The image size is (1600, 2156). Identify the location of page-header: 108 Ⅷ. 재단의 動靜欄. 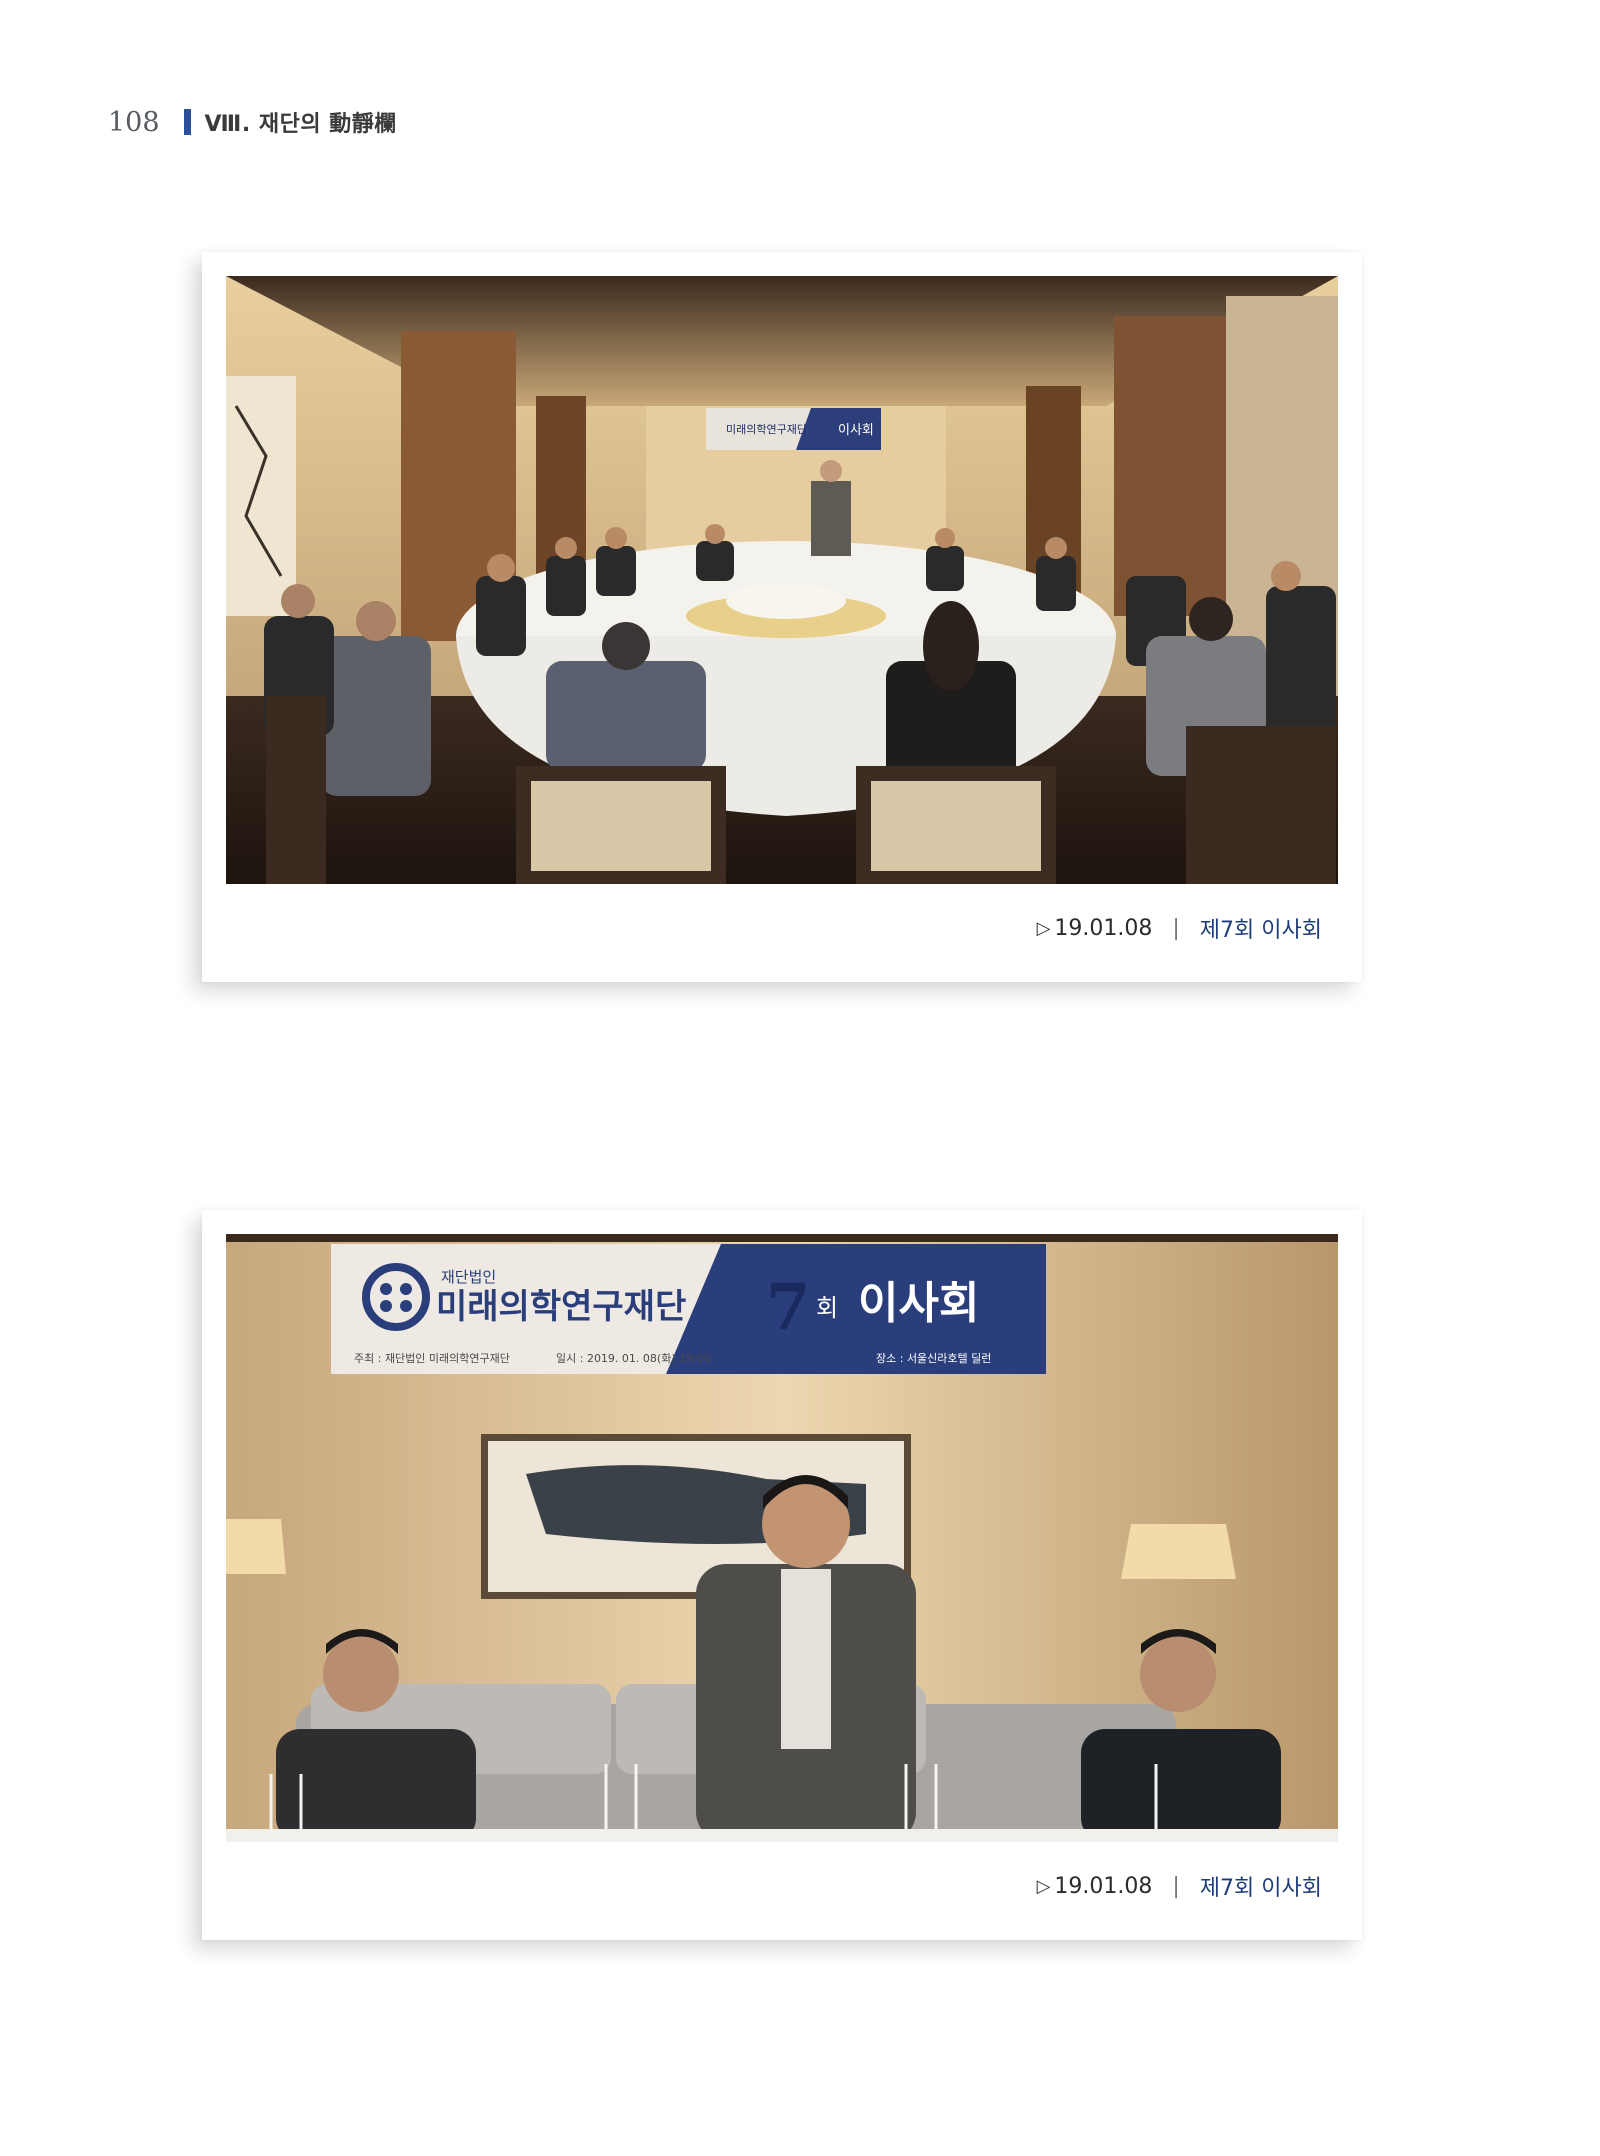
(252, 122).